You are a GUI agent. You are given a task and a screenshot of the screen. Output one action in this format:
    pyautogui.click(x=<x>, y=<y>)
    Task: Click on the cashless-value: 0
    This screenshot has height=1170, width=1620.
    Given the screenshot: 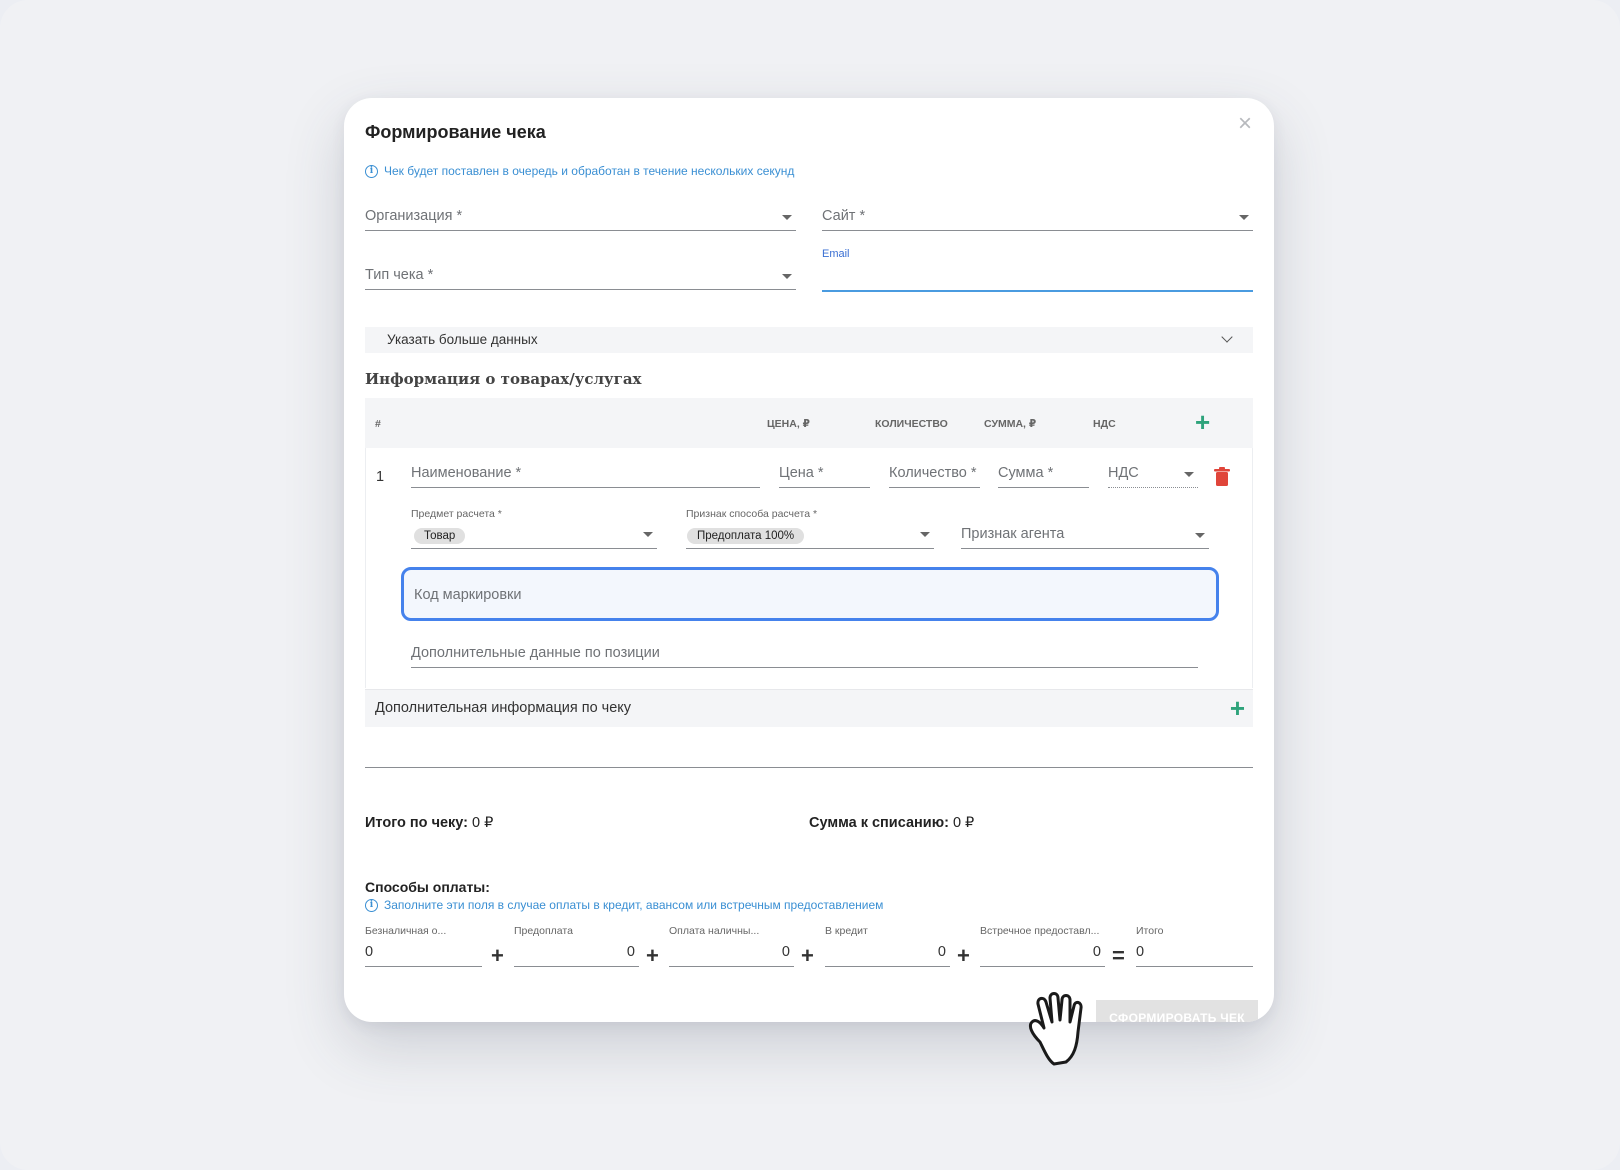 What is the action you would take?
    pyautogui.click(x=369, y=952)
    